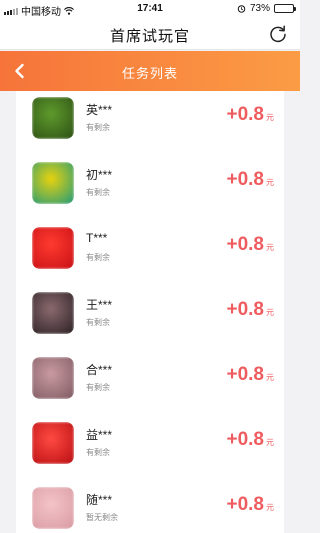  I want to click on task-name: T***, so click(97, 238).